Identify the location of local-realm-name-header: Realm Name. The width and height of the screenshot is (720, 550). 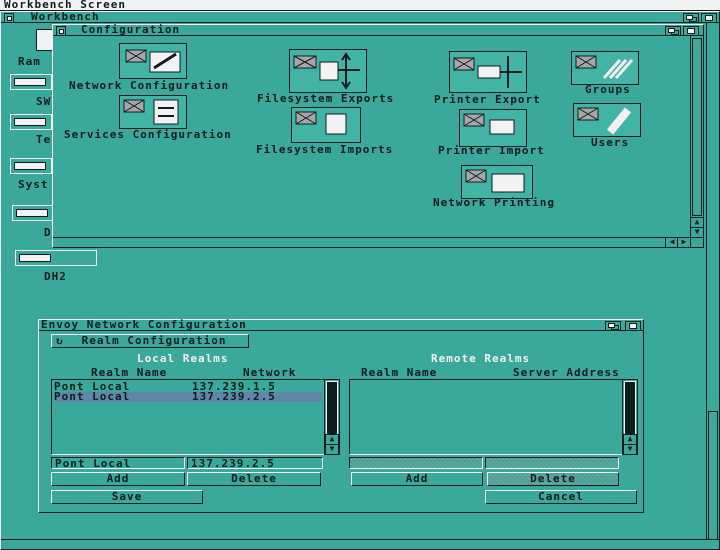
(129, 372).